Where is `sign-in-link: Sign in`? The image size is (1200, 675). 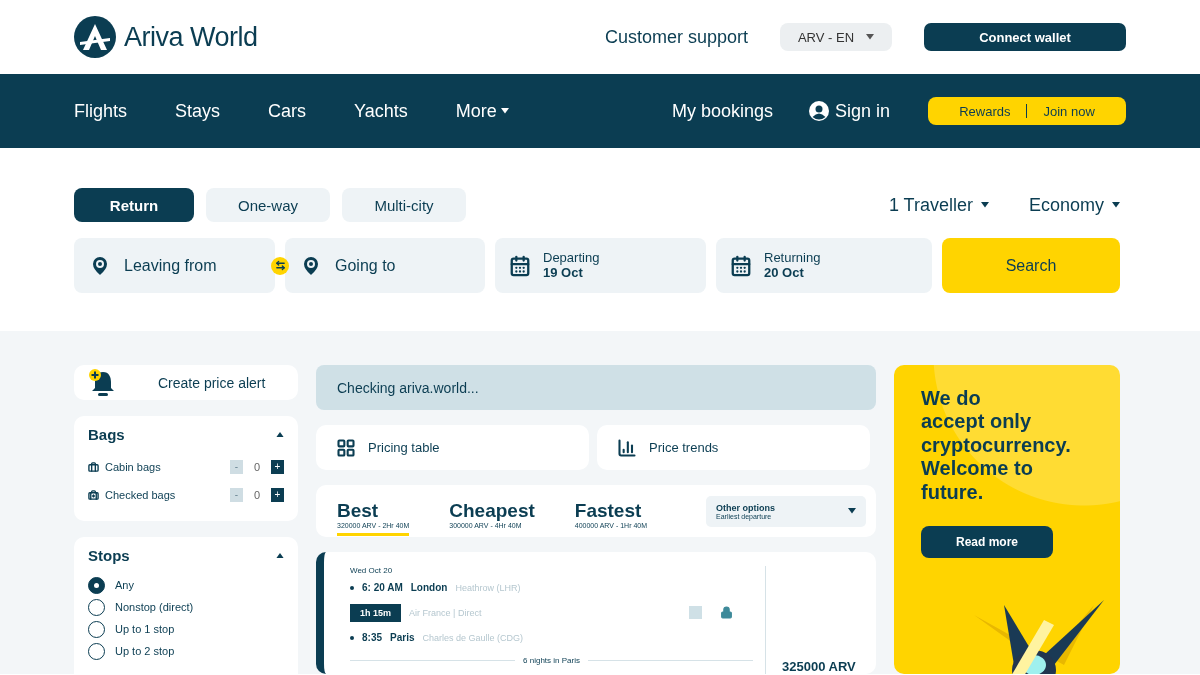 sign-in-link: Sign in is located at coordinates (849, 111).